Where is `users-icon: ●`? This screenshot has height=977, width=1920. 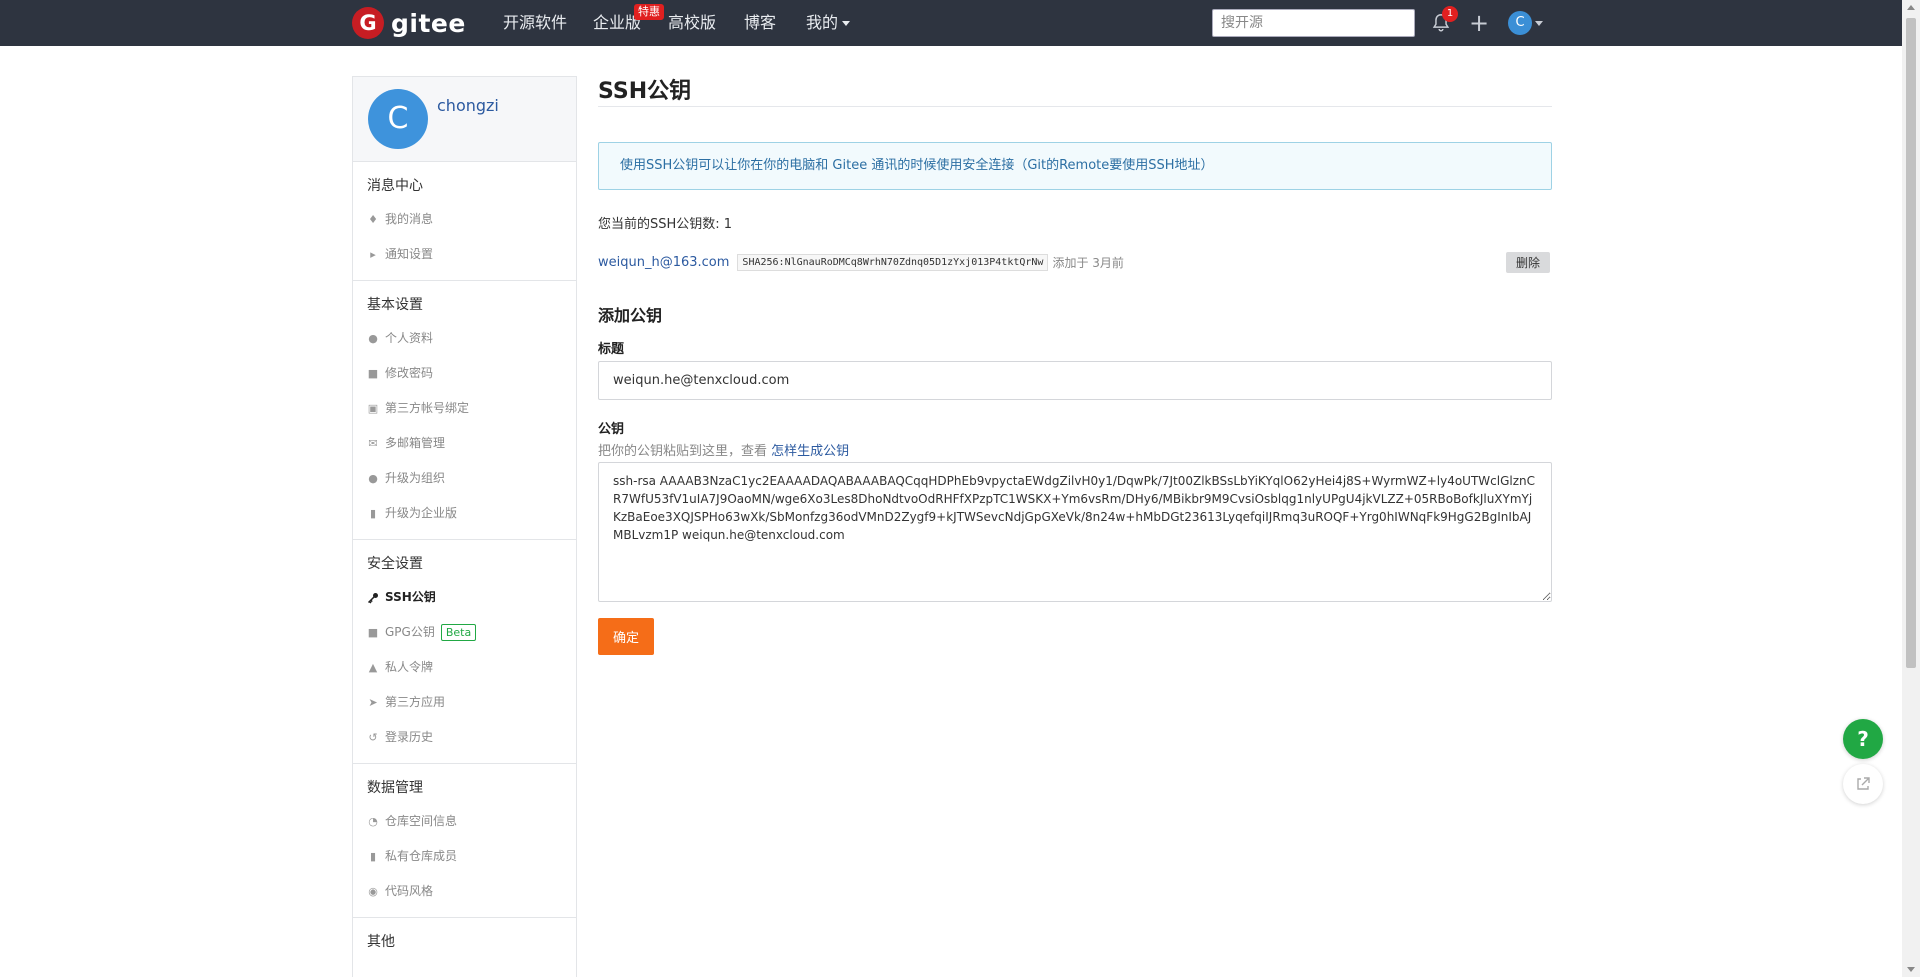
users-icon: ● is located at coordinates (373, 478).